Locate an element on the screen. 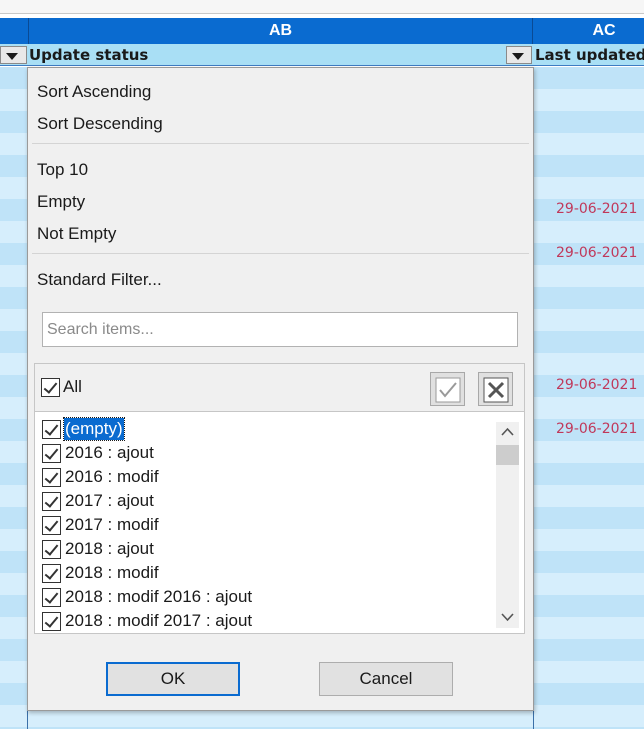 The height and width of the screenshot is (729, 644). filter-value-item: (empty) is located at coordinates (265, 429).